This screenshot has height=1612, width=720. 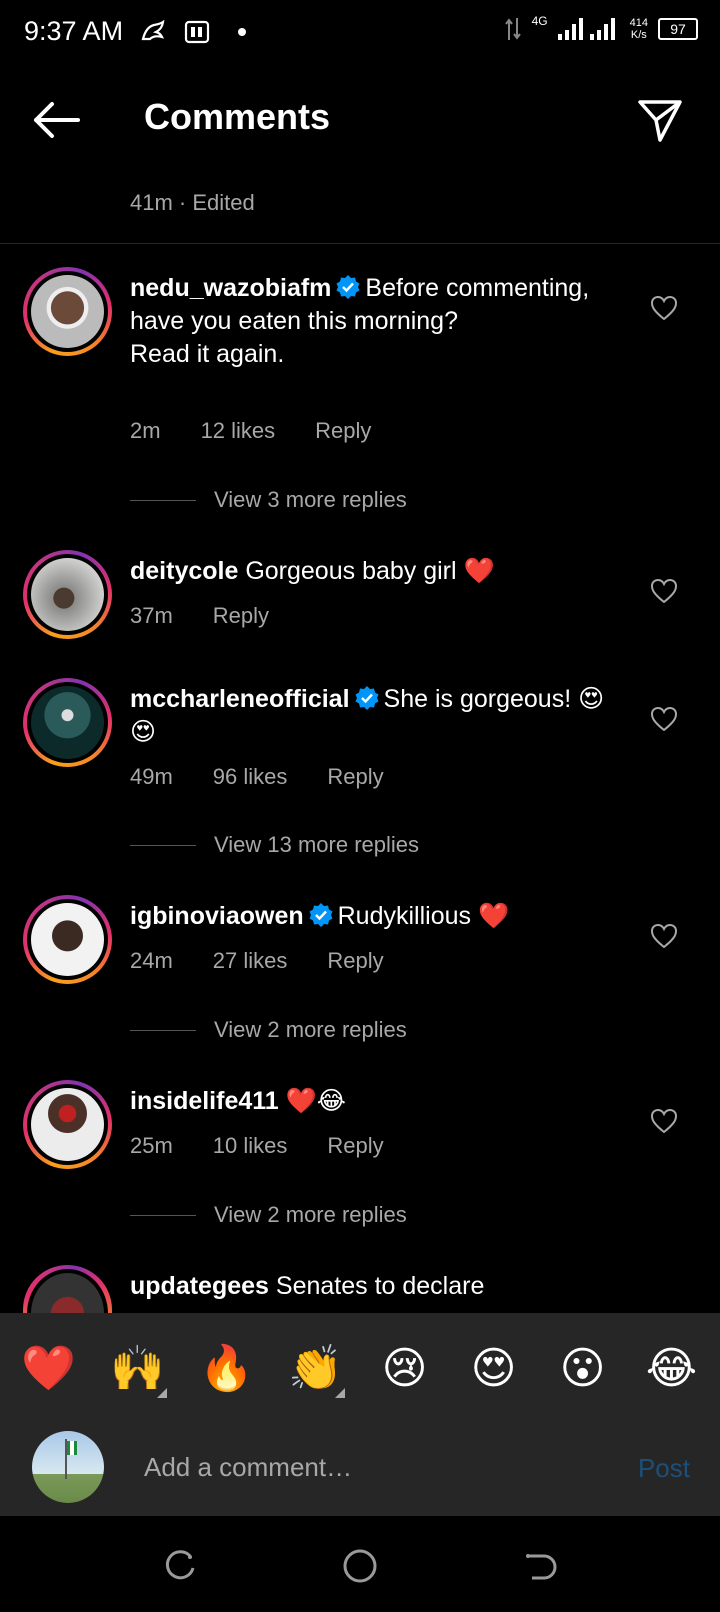 What do you see at coordinates (250, 1146) in the screenshot?
I see `comment-likes: 10 likes` at bounding box center [250, 1146].